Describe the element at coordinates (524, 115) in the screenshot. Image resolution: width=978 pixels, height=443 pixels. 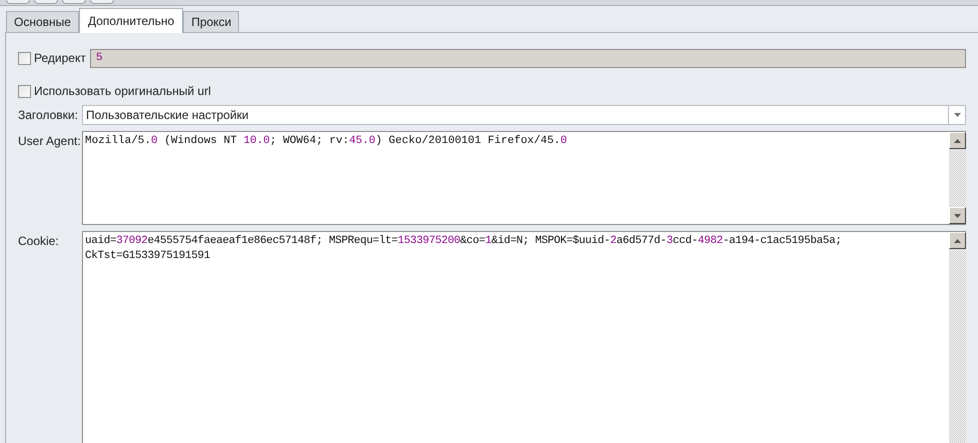
I see `headers-select: Пользовательские настройки` at that location.